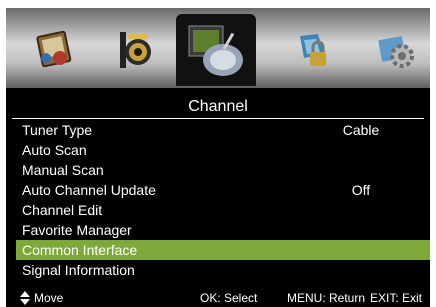 Image resolution: width=436 pixels, height=307 pixels. I want to click on setup-icon, so click(396, 52).